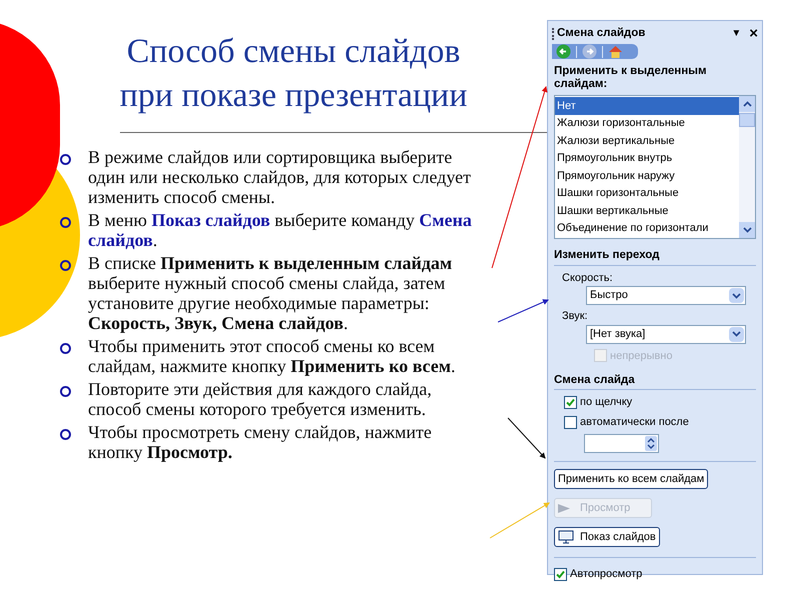  Describe the element at coordinates (631, 78) in the screenshot. I see `section-heading: Применить к выделенным слайдам:` at that location.